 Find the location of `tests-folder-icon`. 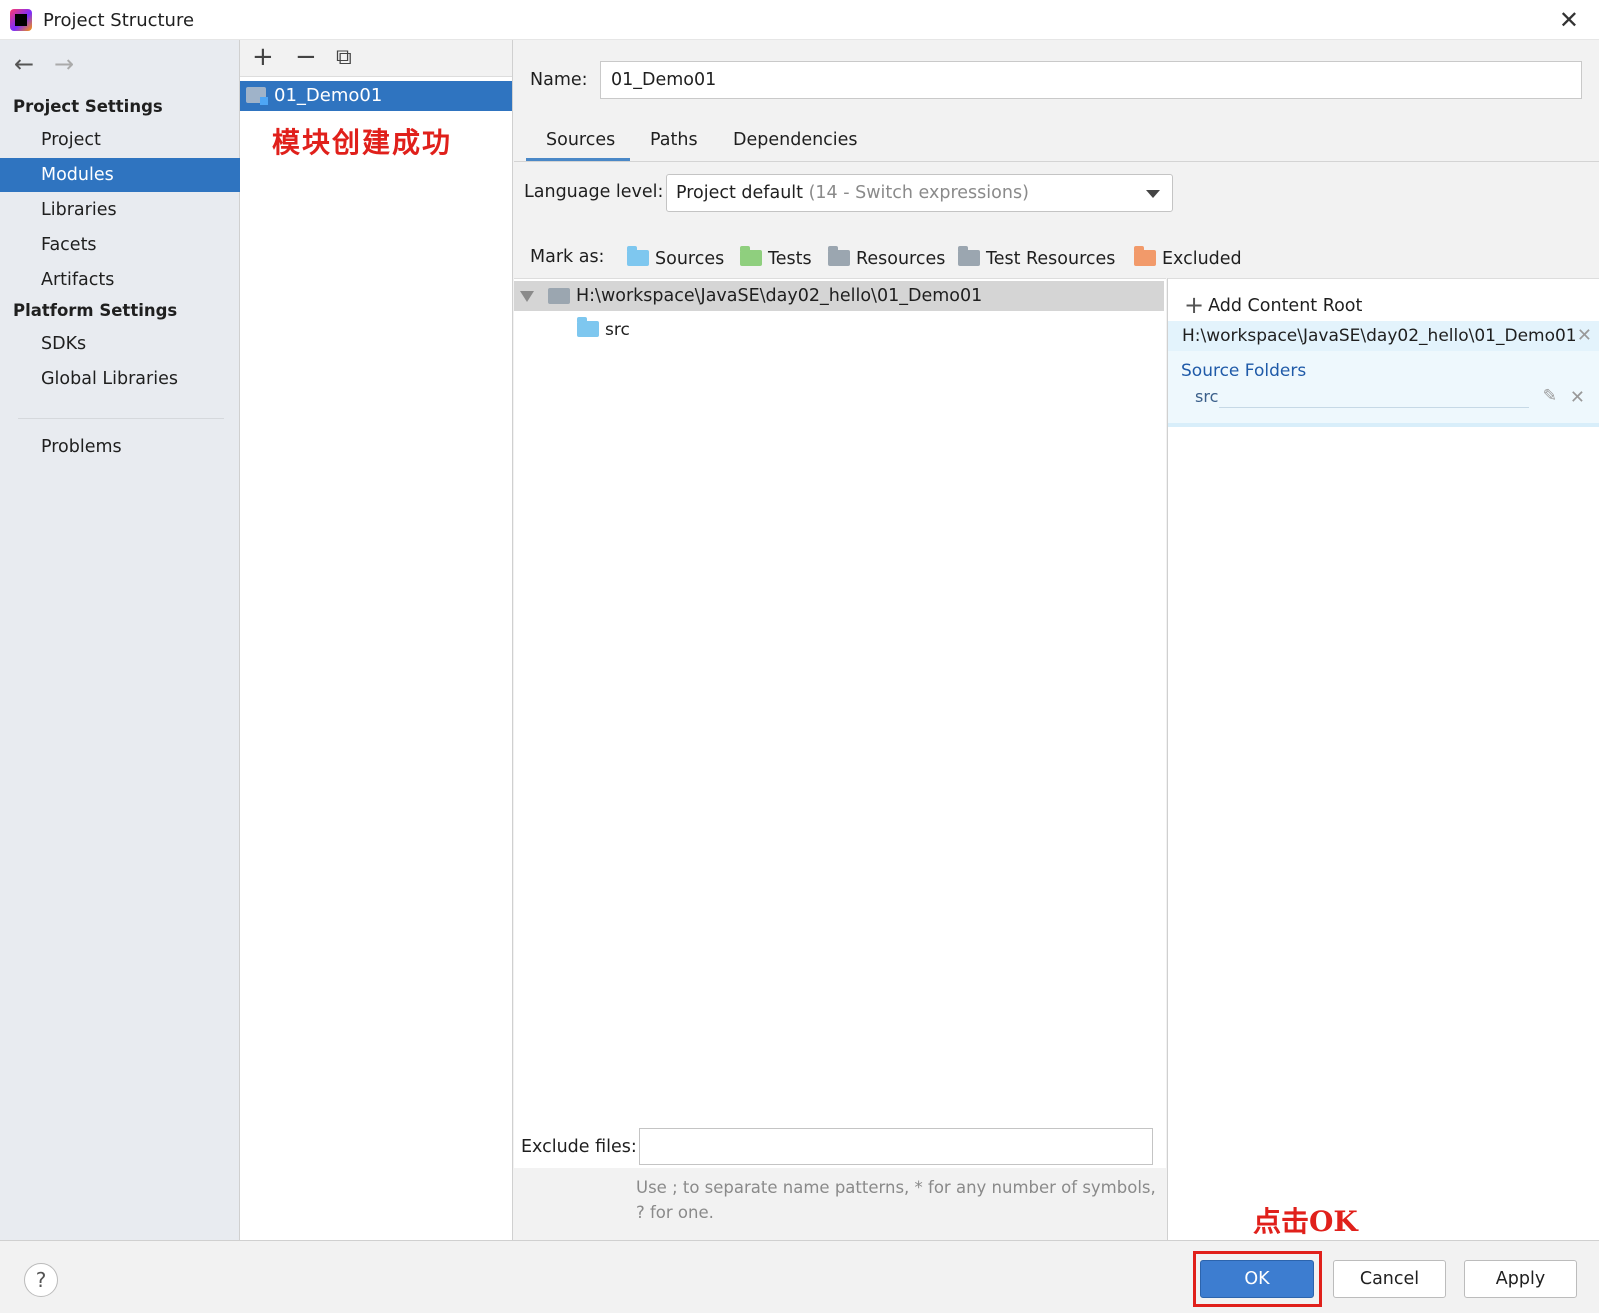

tests-folder-icon is located at coordinates (751, 256).